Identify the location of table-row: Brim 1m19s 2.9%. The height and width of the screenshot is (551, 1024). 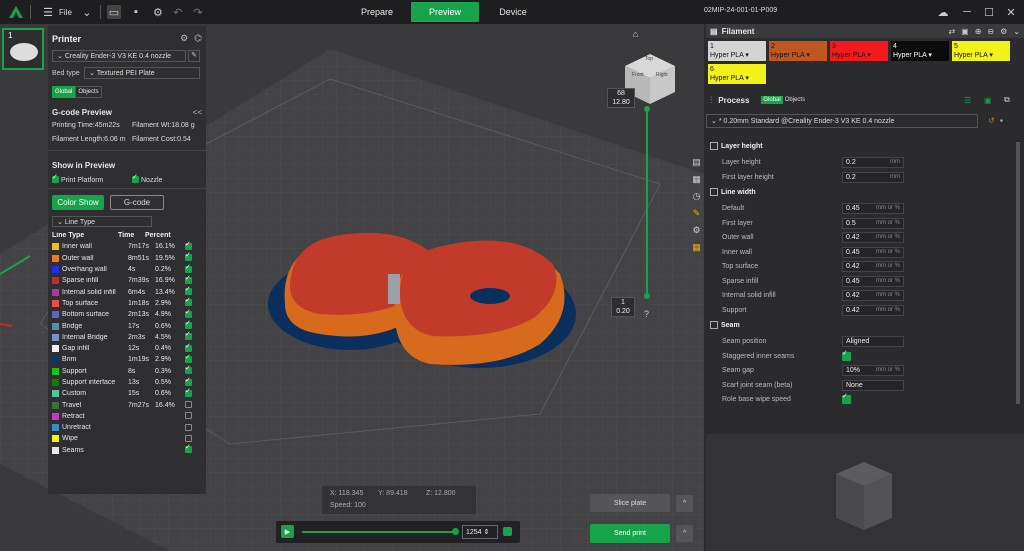
(127, 359).